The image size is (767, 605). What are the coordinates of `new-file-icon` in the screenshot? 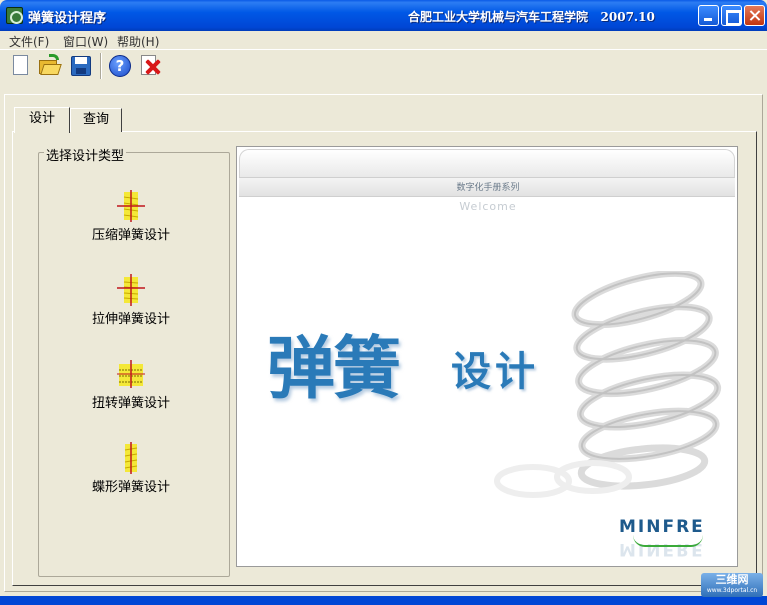 It's located at (21, 66).